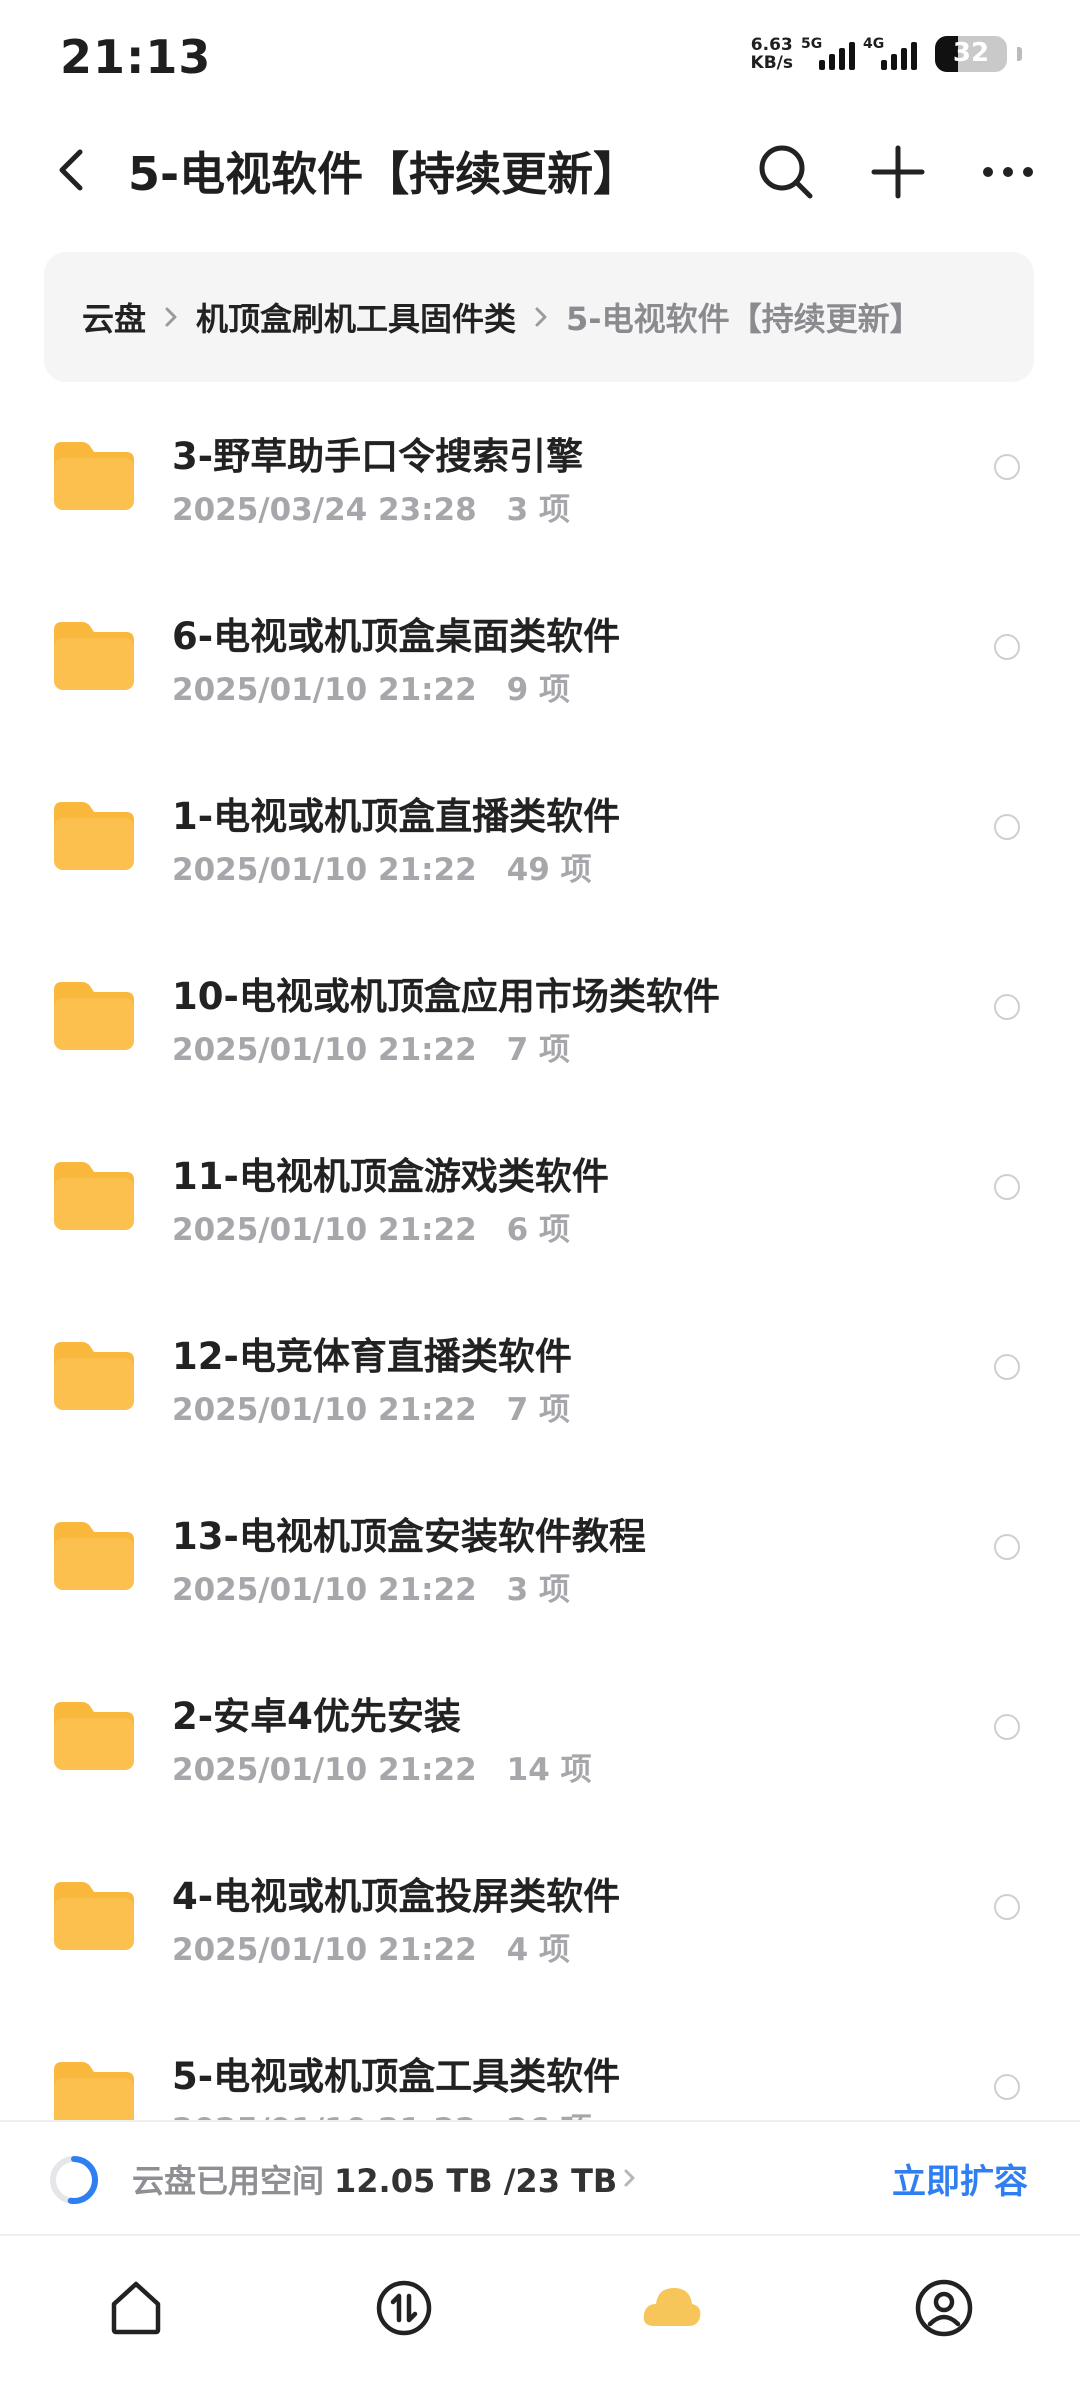 The height and width of the screenshot is (2400, 1080). Describe the element at coordinates (890, 53) in the screenshot. I see `signal-4g-icon: 4G` at that location.